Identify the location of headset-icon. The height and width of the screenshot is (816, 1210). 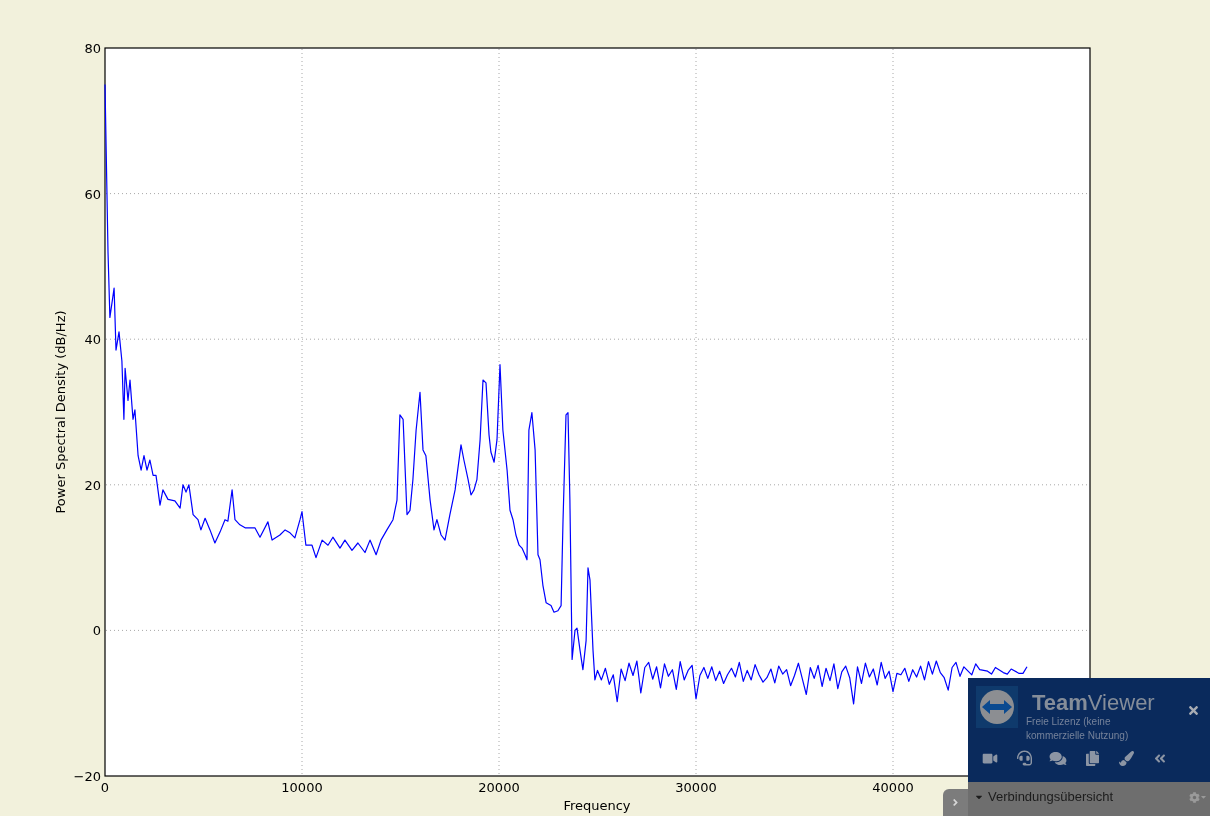
(1024, 758).